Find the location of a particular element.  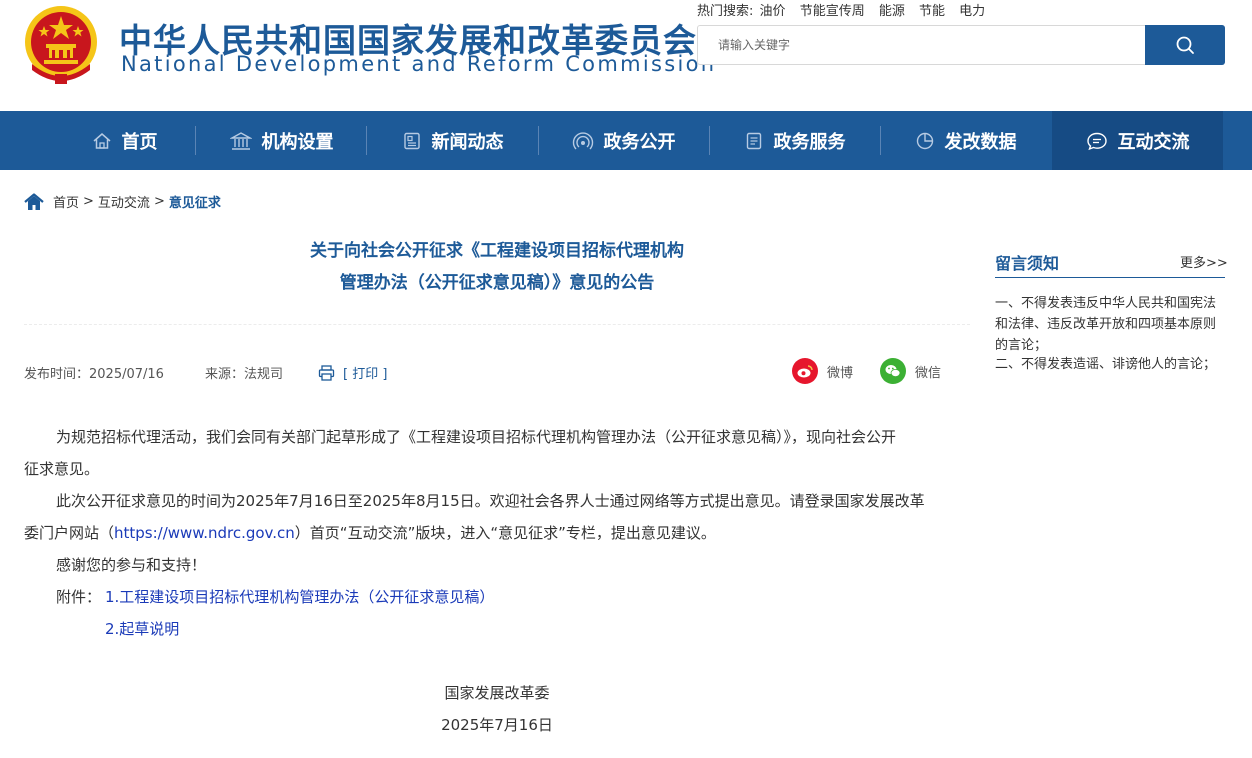

print-label: [ 打印 ] is located at coordinates (365, 374).